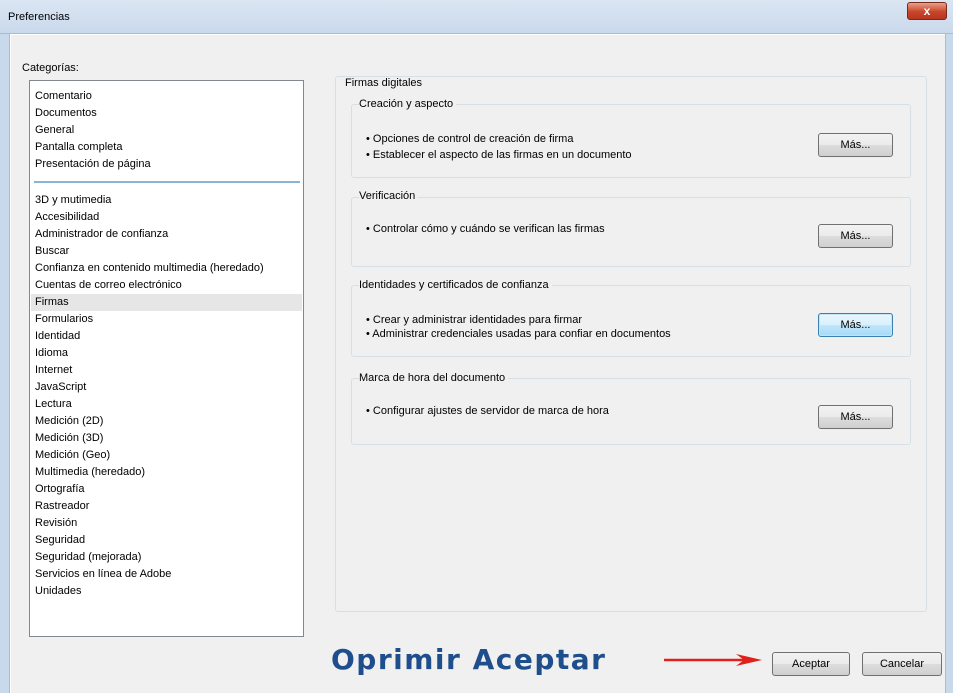 The height and width of the screenshot is (693, 953). I want to click on window-frame-right, so click(949, 363).